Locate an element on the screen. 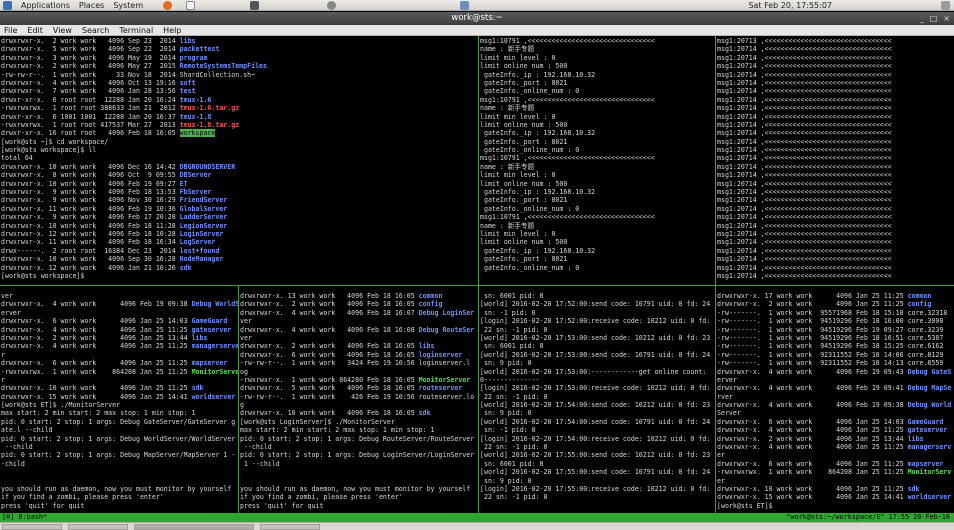  terminal-line: sn: 9 pid: 0 is located at coordinates (506, 480).